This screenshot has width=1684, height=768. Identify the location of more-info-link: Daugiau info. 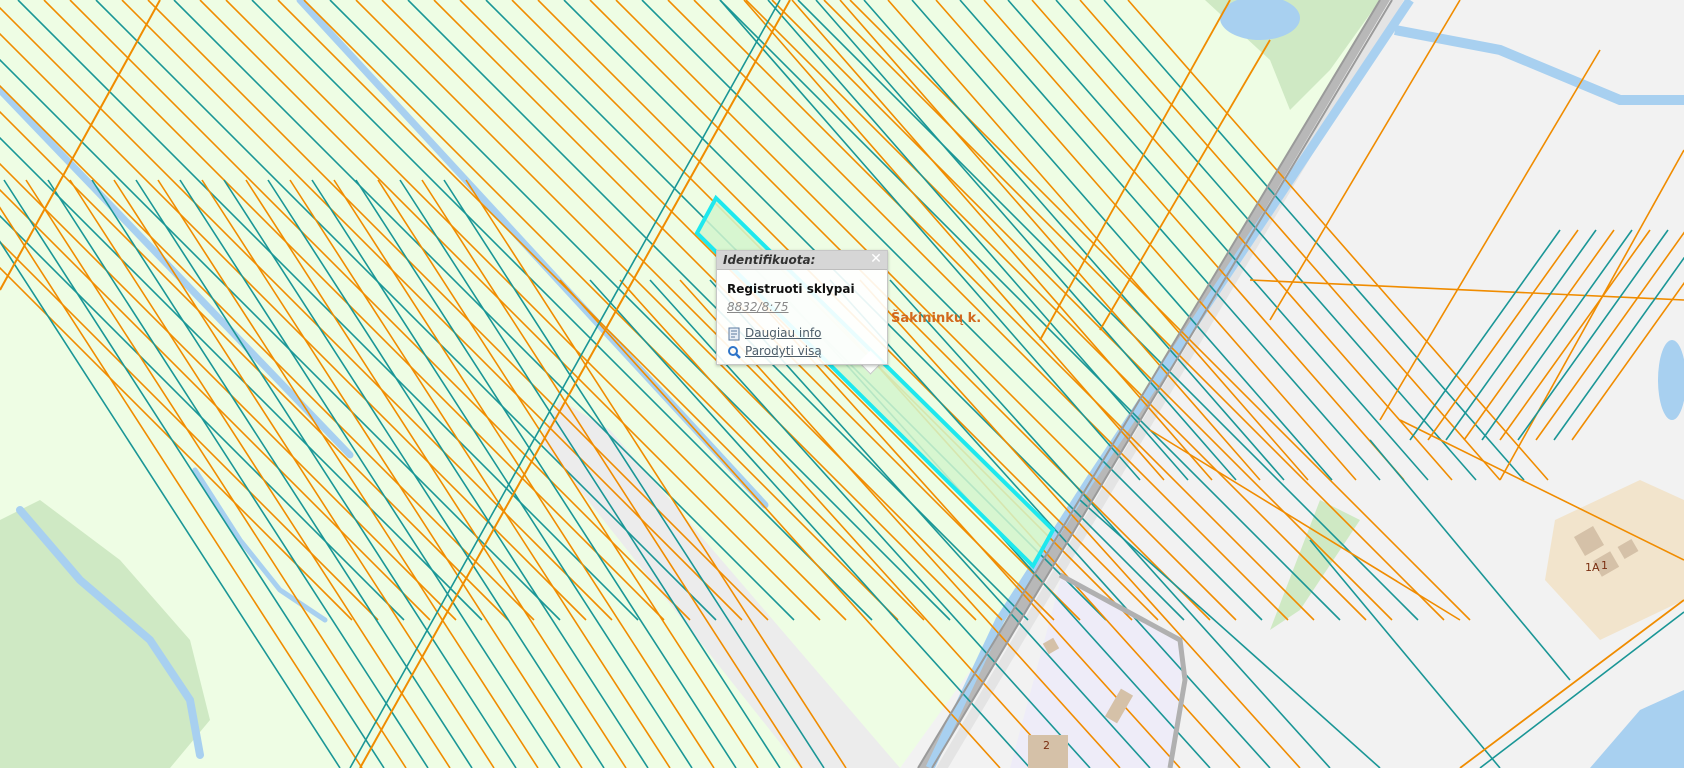
(774, 333).